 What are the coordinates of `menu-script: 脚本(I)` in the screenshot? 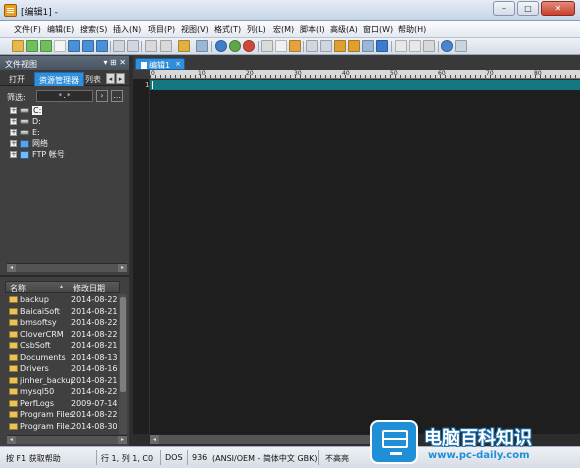 It's located at (312, 29).